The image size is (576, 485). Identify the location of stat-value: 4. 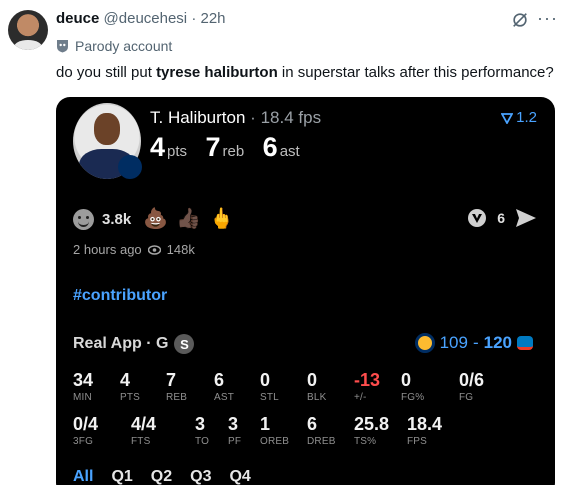
(125, 380).